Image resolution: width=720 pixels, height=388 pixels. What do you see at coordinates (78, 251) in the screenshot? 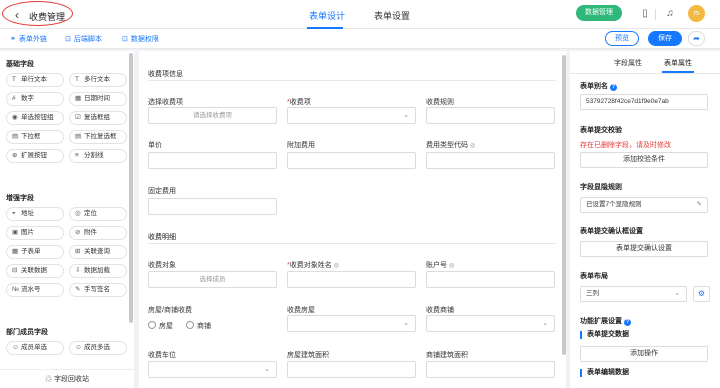
I see `related-query-icon: ⊞` at bounding box center [78, 251].